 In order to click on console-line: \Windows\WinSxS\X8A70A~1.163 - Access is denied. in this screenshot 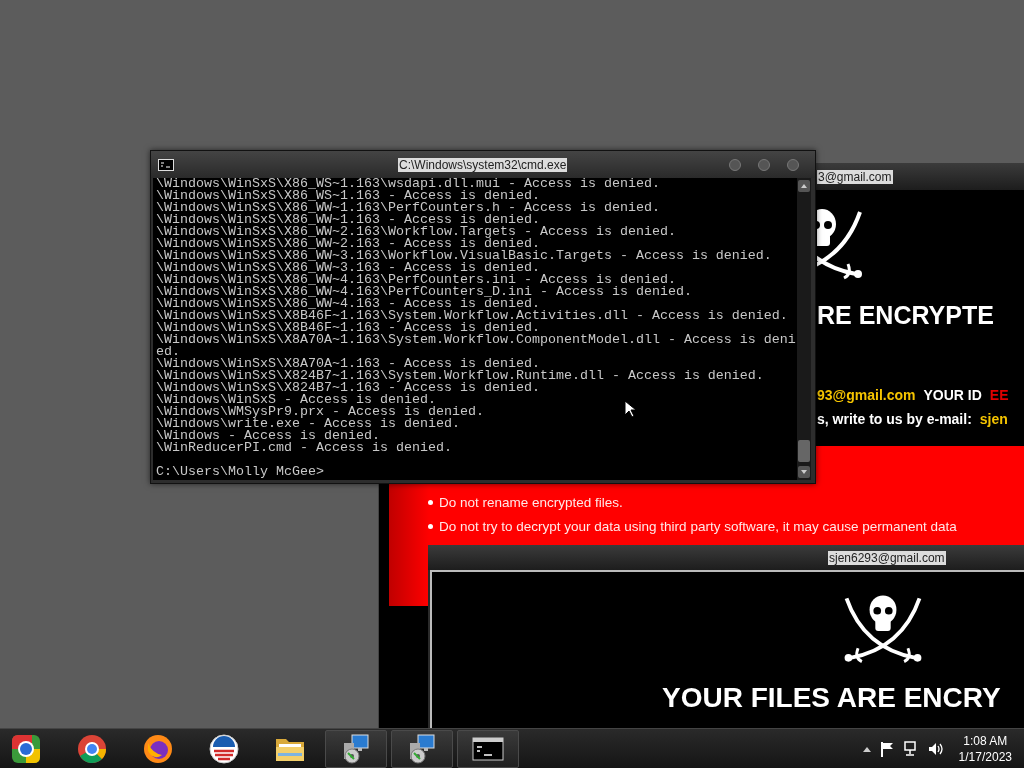, I will do `click(348, 364)`.